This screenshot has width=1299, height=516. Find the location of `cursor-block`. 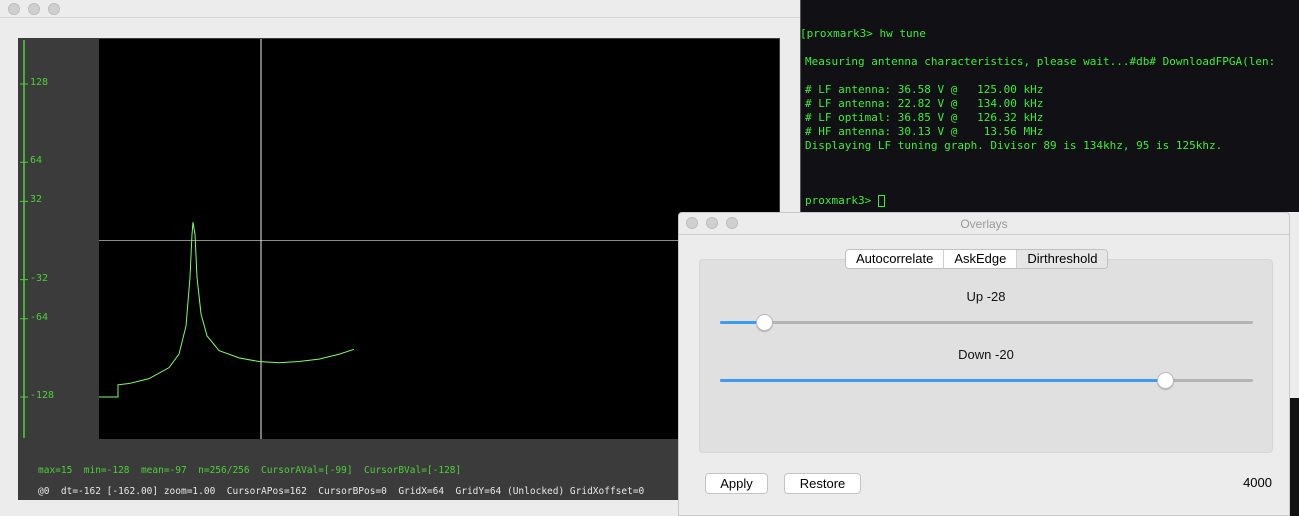

cursor-block is located at coordinates (881, 201).